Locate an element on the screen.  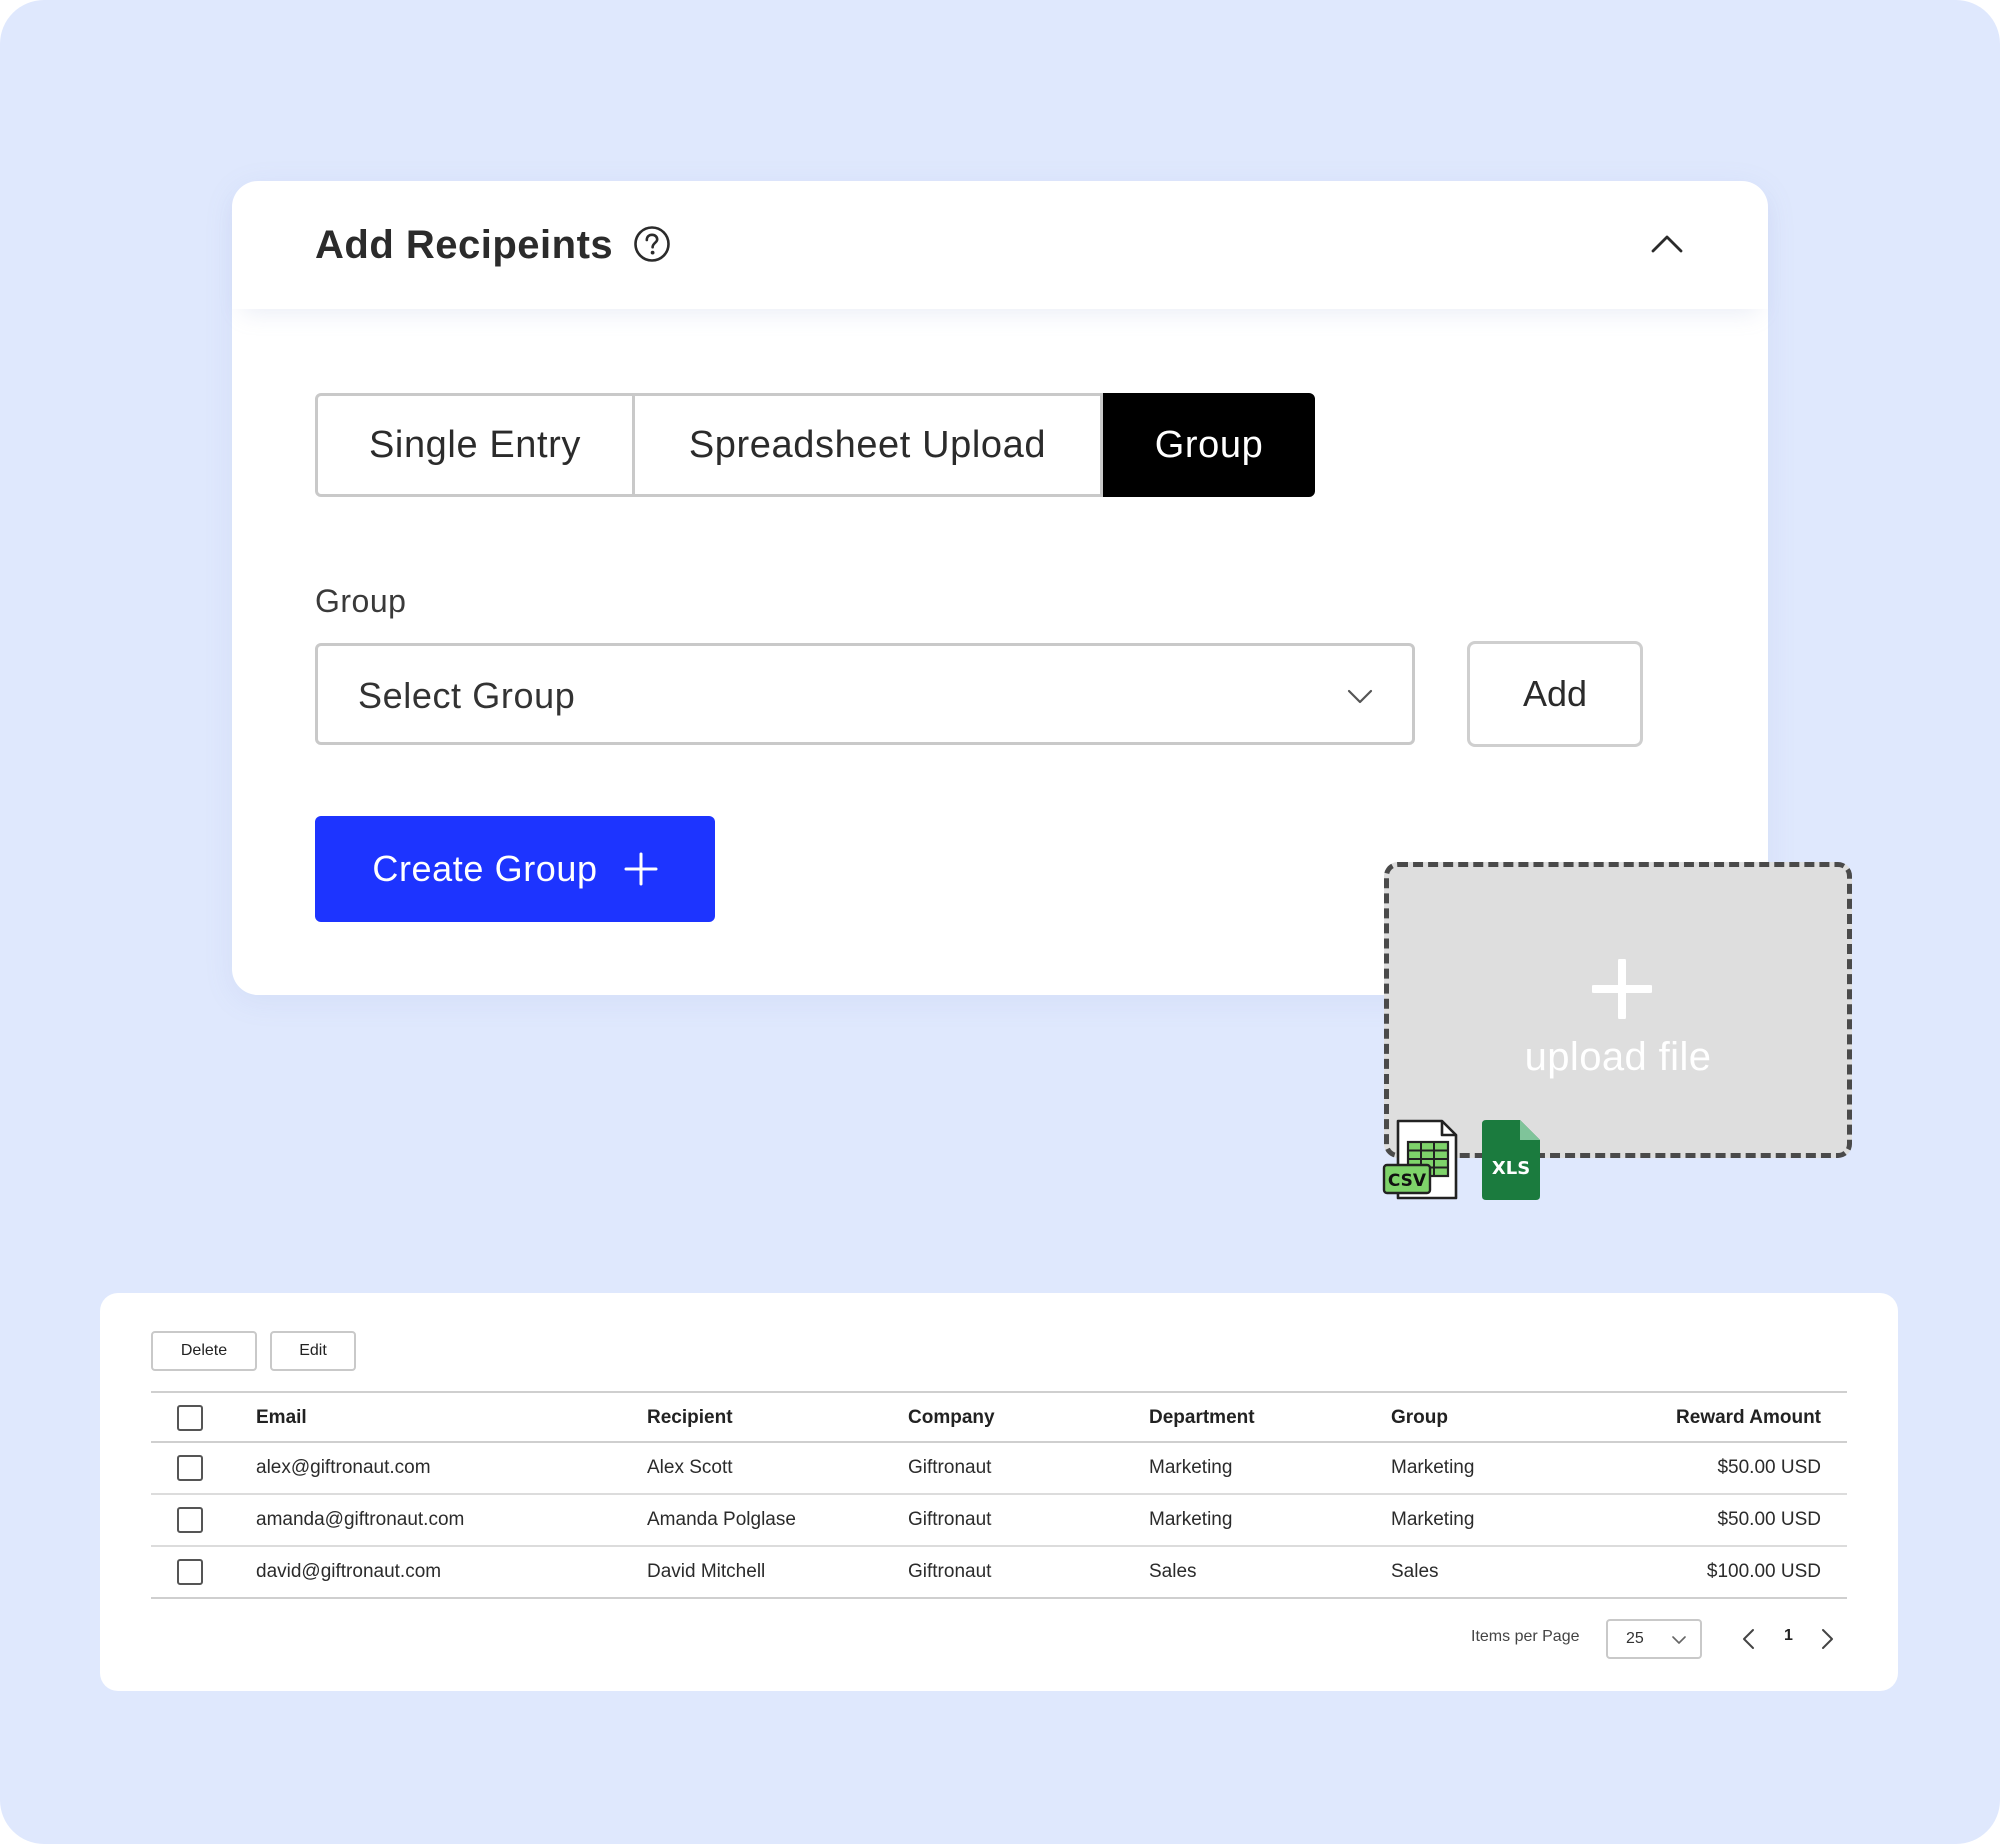
cell-group: Sales is located at coordinates (1415, 1571).